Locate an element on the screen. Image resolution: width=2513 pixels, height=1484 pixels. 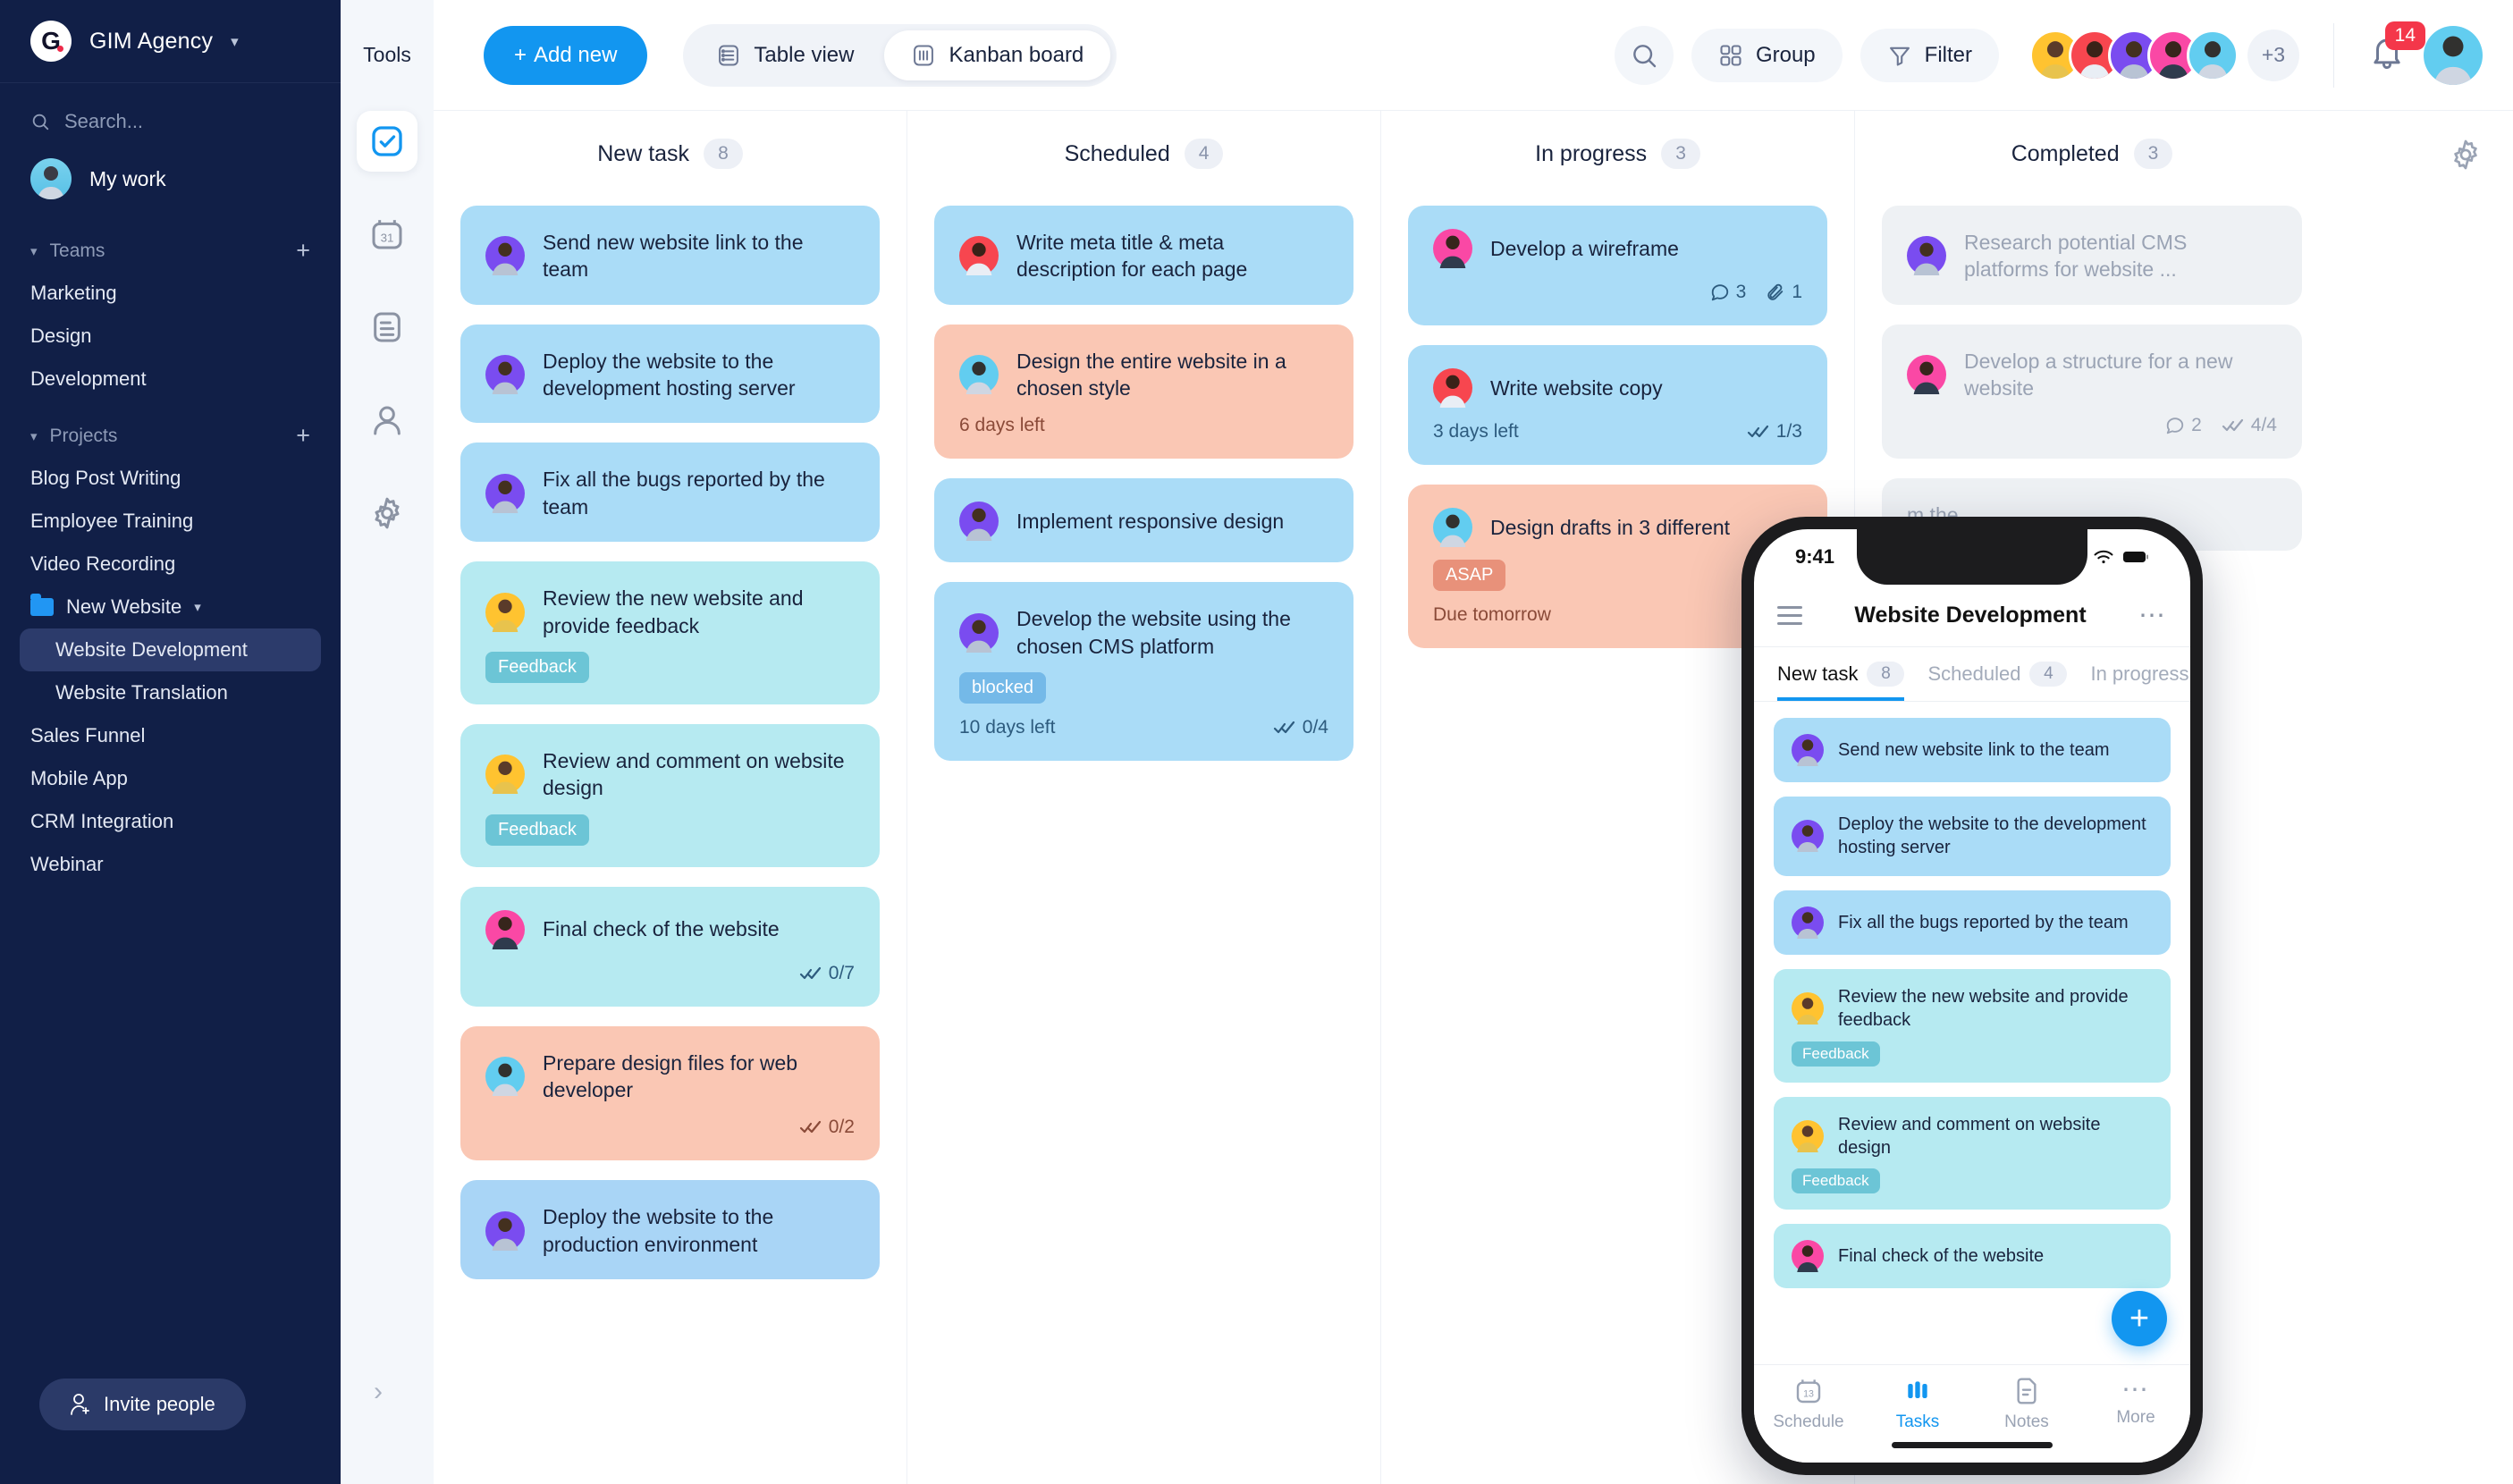
sidebar-item-website-development: Website Development is located at coordinates (170, 649).